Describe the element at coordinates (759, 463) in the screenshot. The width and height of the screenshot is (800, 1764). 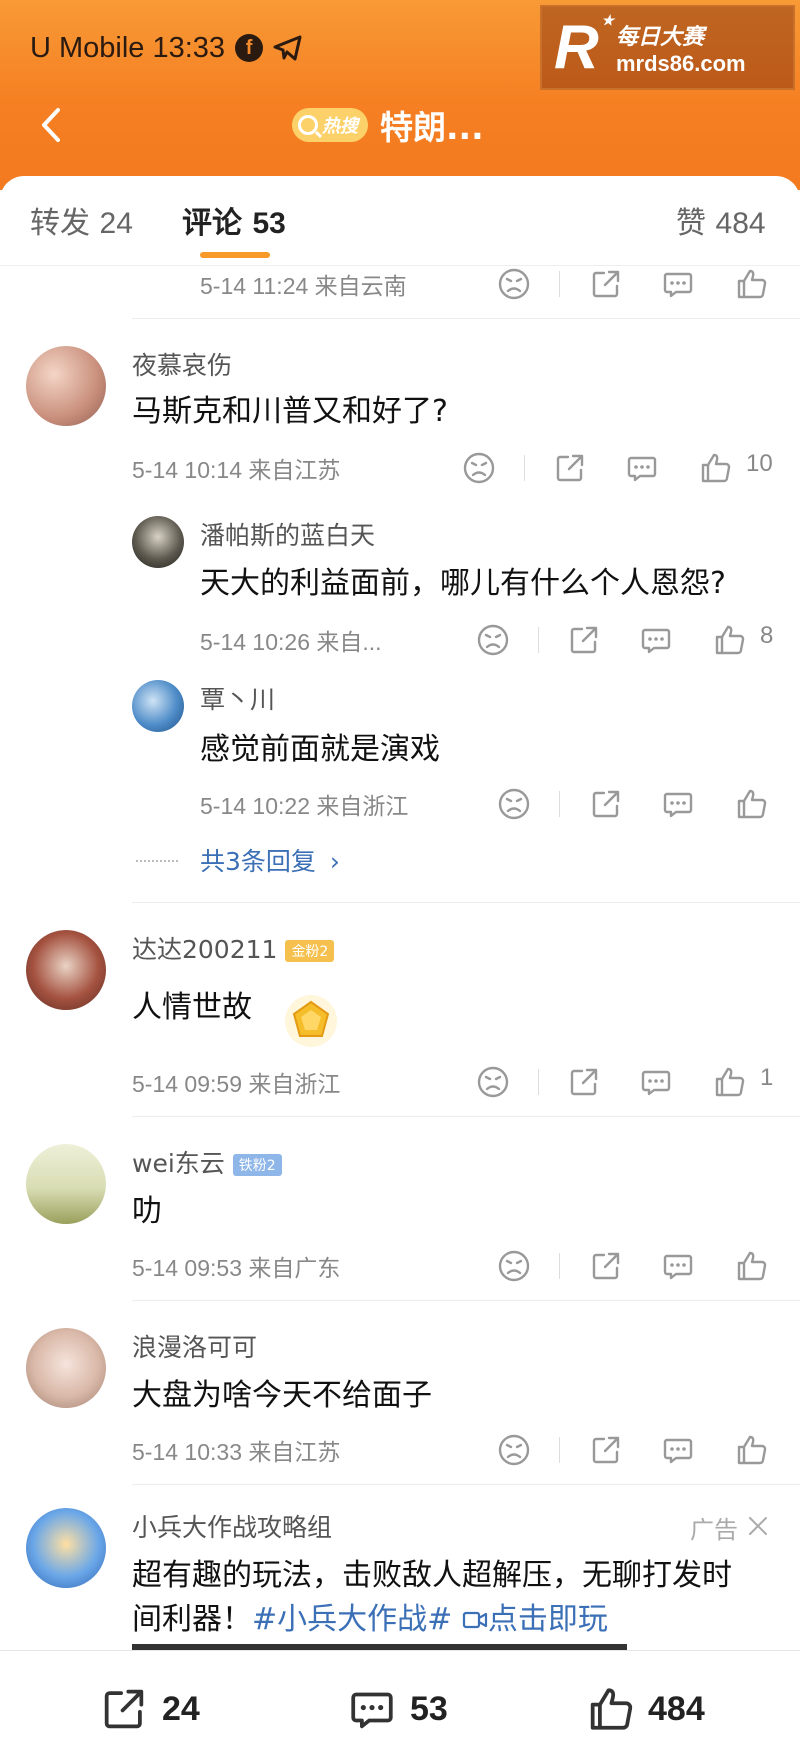
I see `like-count: 10` at that location.